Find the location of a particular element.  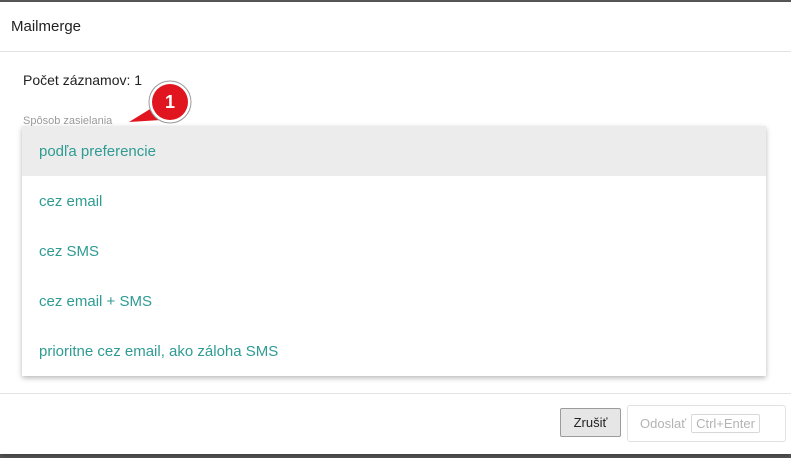

cancel-button: Zrušiť is located at coordinates (590, 422).